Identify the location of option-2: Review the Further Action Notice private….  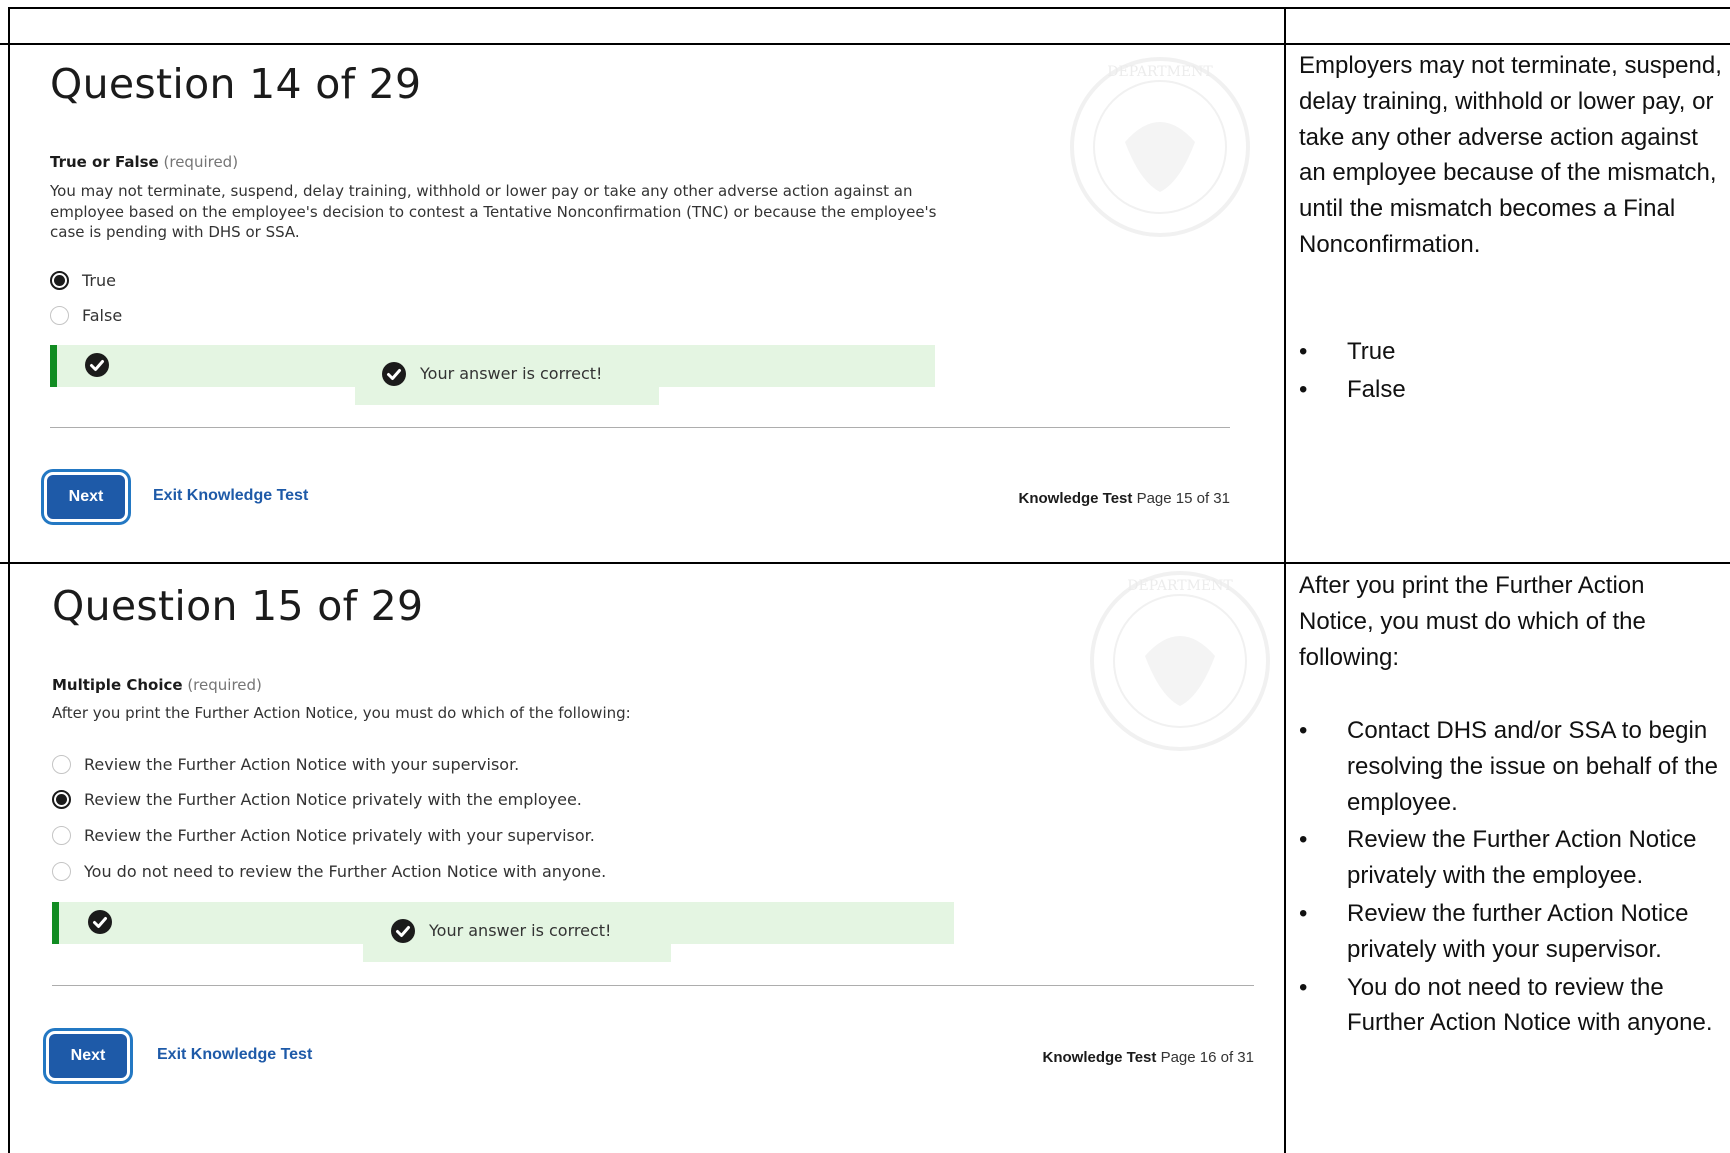
(317, 799).